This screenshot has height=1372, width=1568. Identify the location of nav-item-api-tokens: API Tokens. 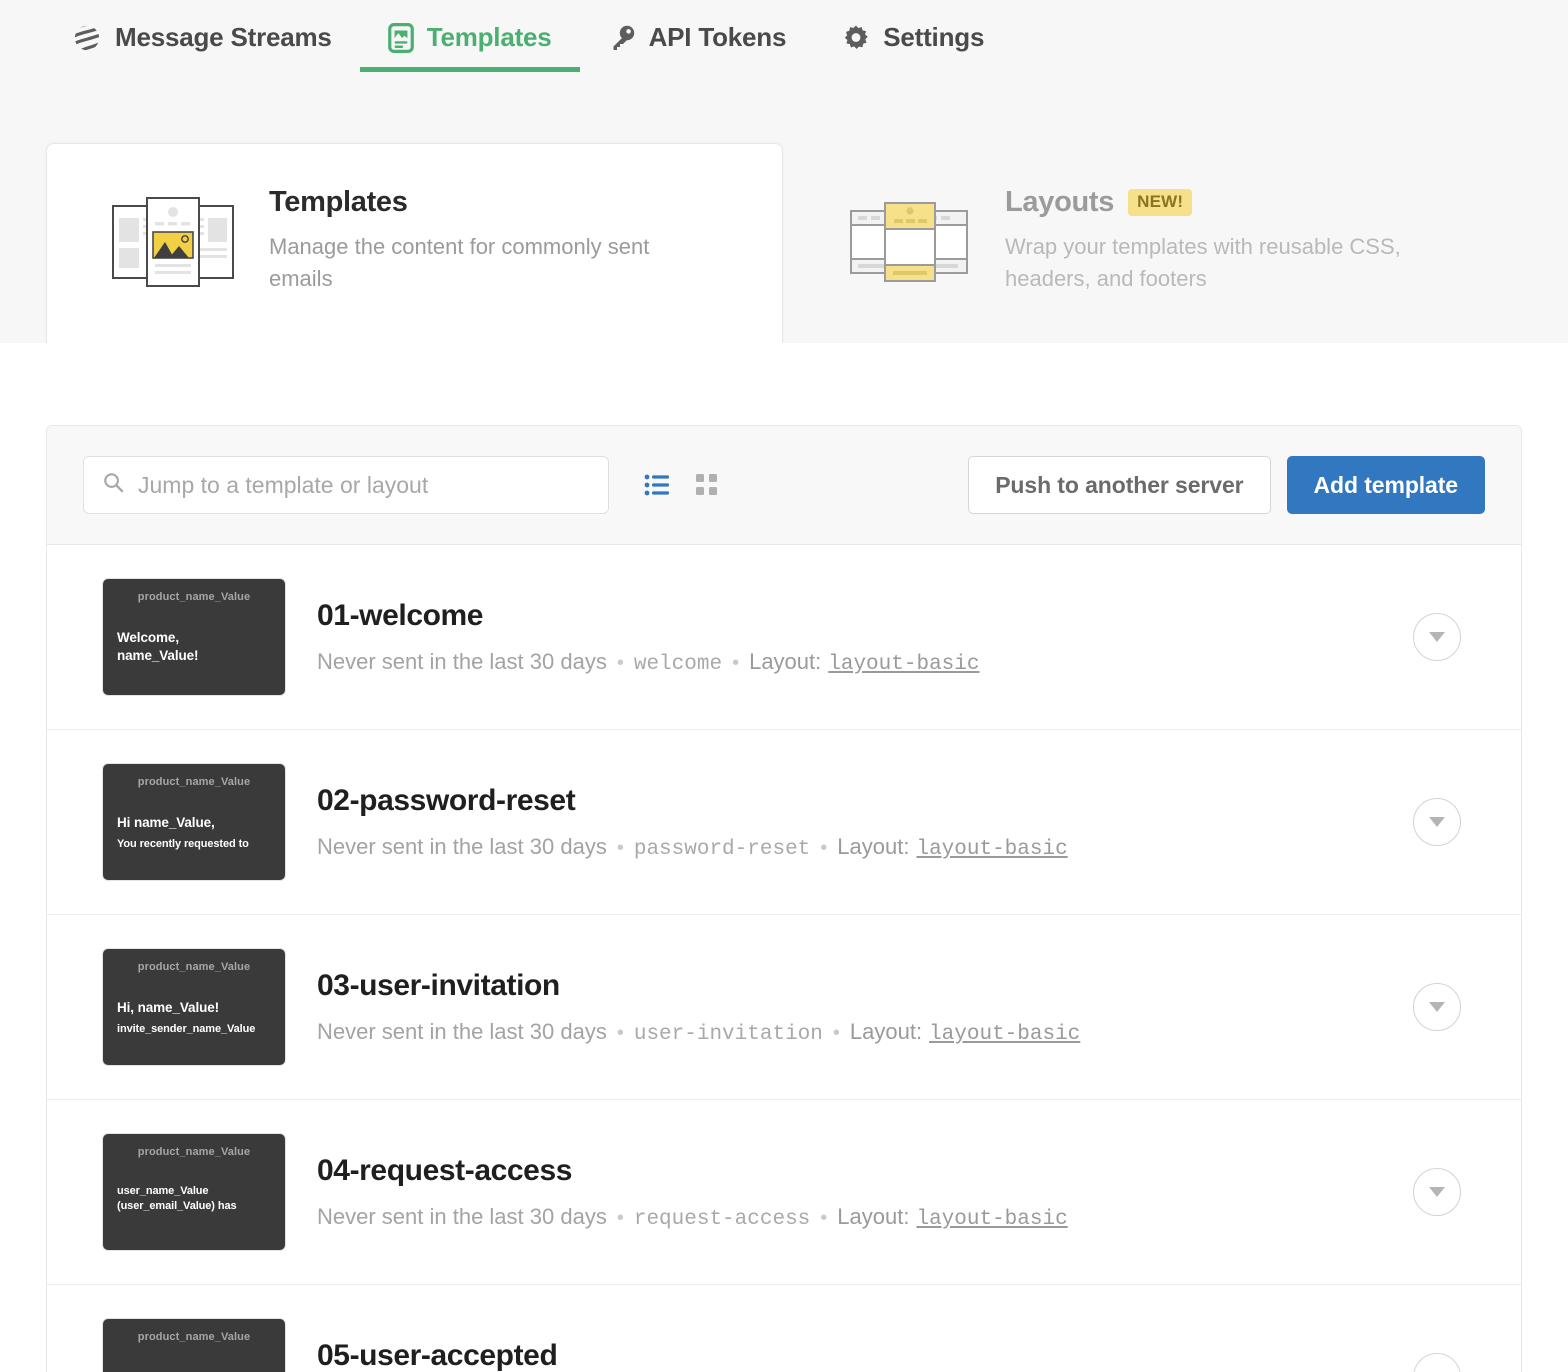
(697, 40).